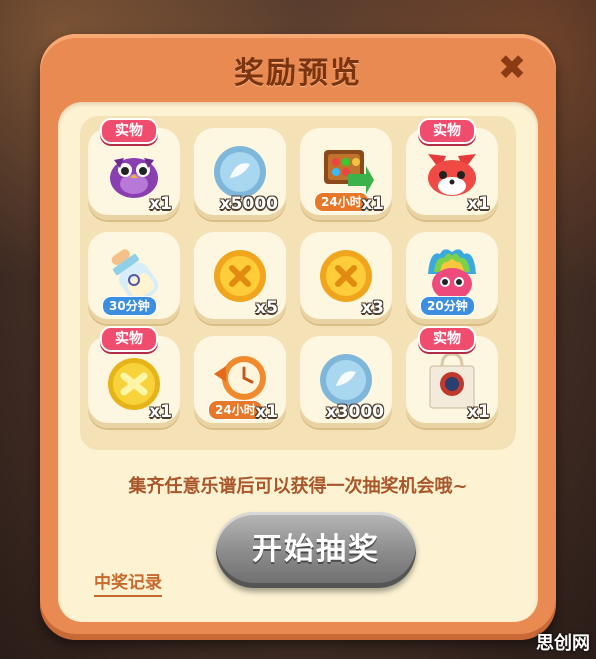  What do you see at coordinates (563, 643) in the screenshot?
I see `site-watermark: 思创网` at bounding box center [563, 643].